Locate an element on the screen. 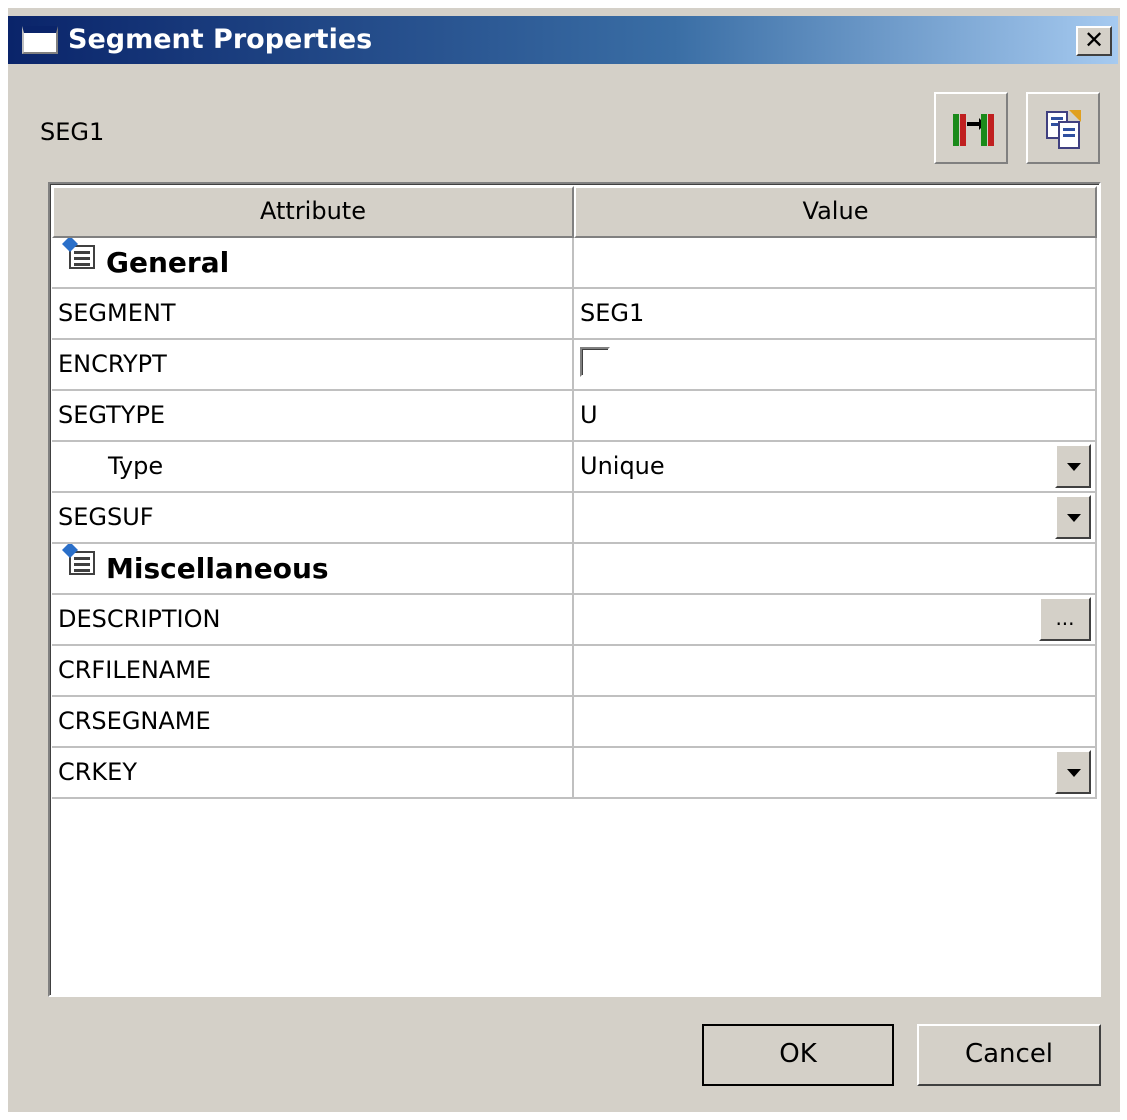 This screenshot has width=1127, height=1120. value-segsuf-cell is located at coordinates (835, 518).